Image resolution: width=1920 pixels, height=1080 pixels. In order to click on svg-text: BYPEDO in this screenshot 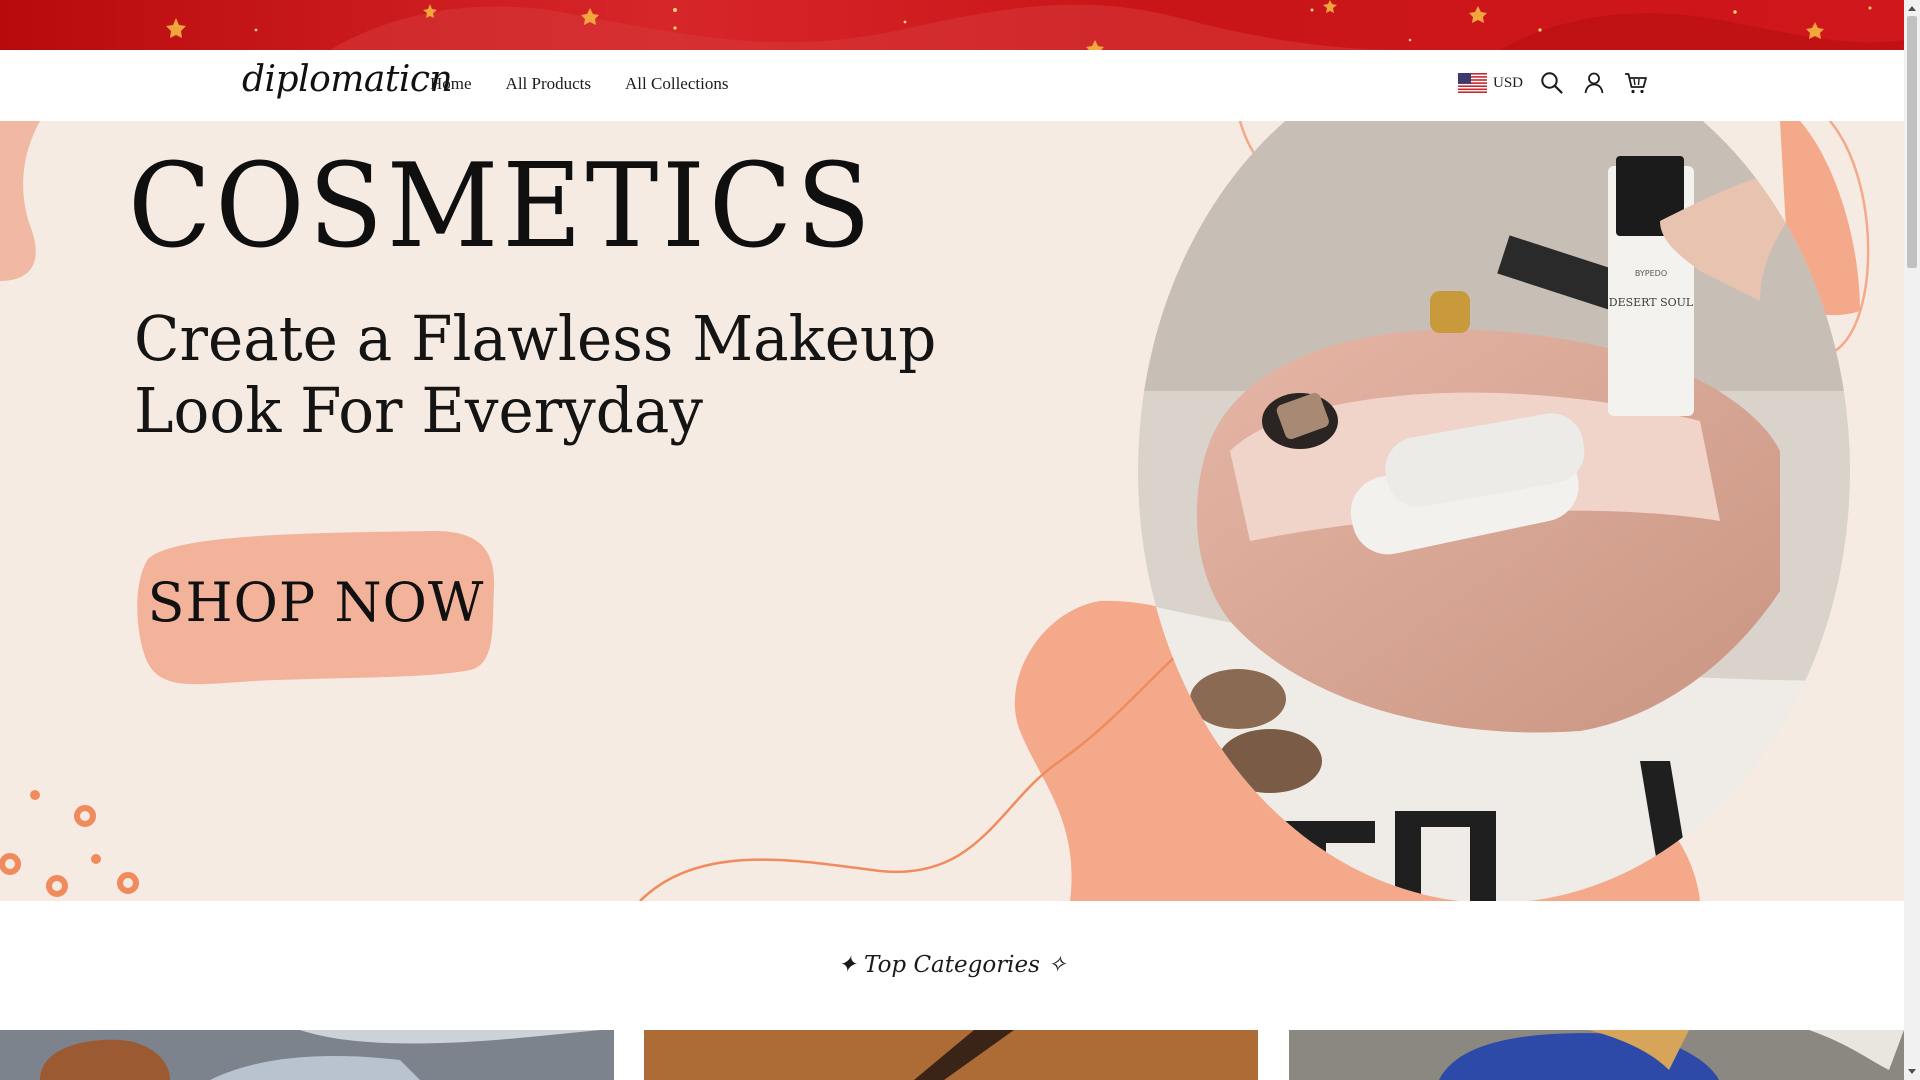, I will do `click(1651, 273)`.